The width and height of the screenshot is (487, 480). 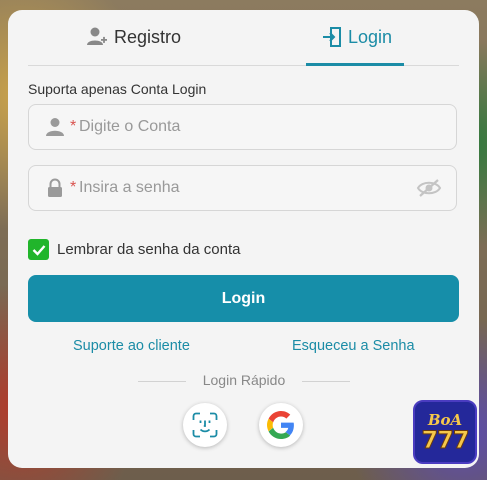 I want to click on login-button: Login, so click(x=243, y=298).